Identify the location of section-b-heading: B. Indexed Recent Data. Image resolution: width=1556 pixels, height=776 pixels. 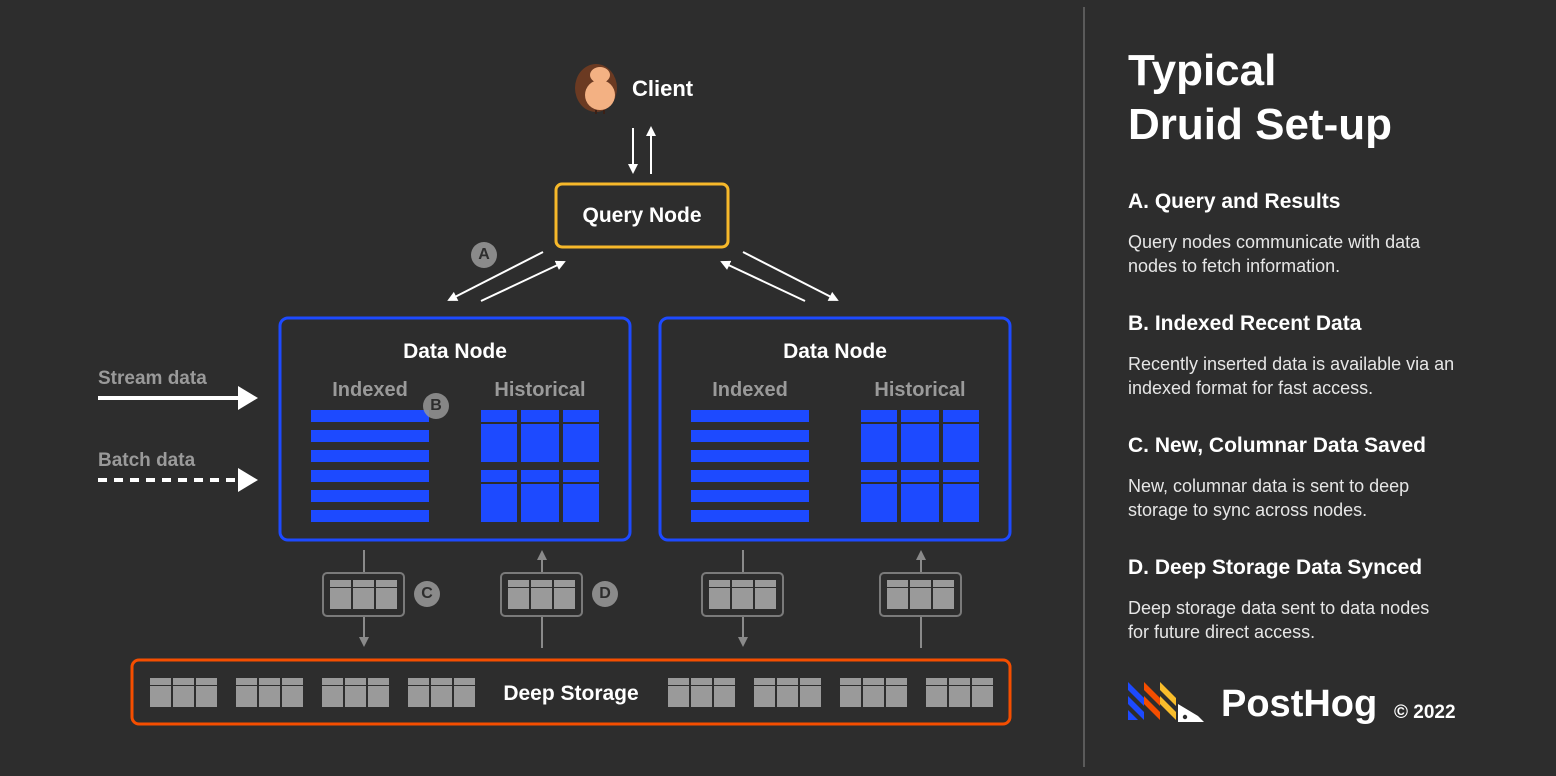
(1245, 323).